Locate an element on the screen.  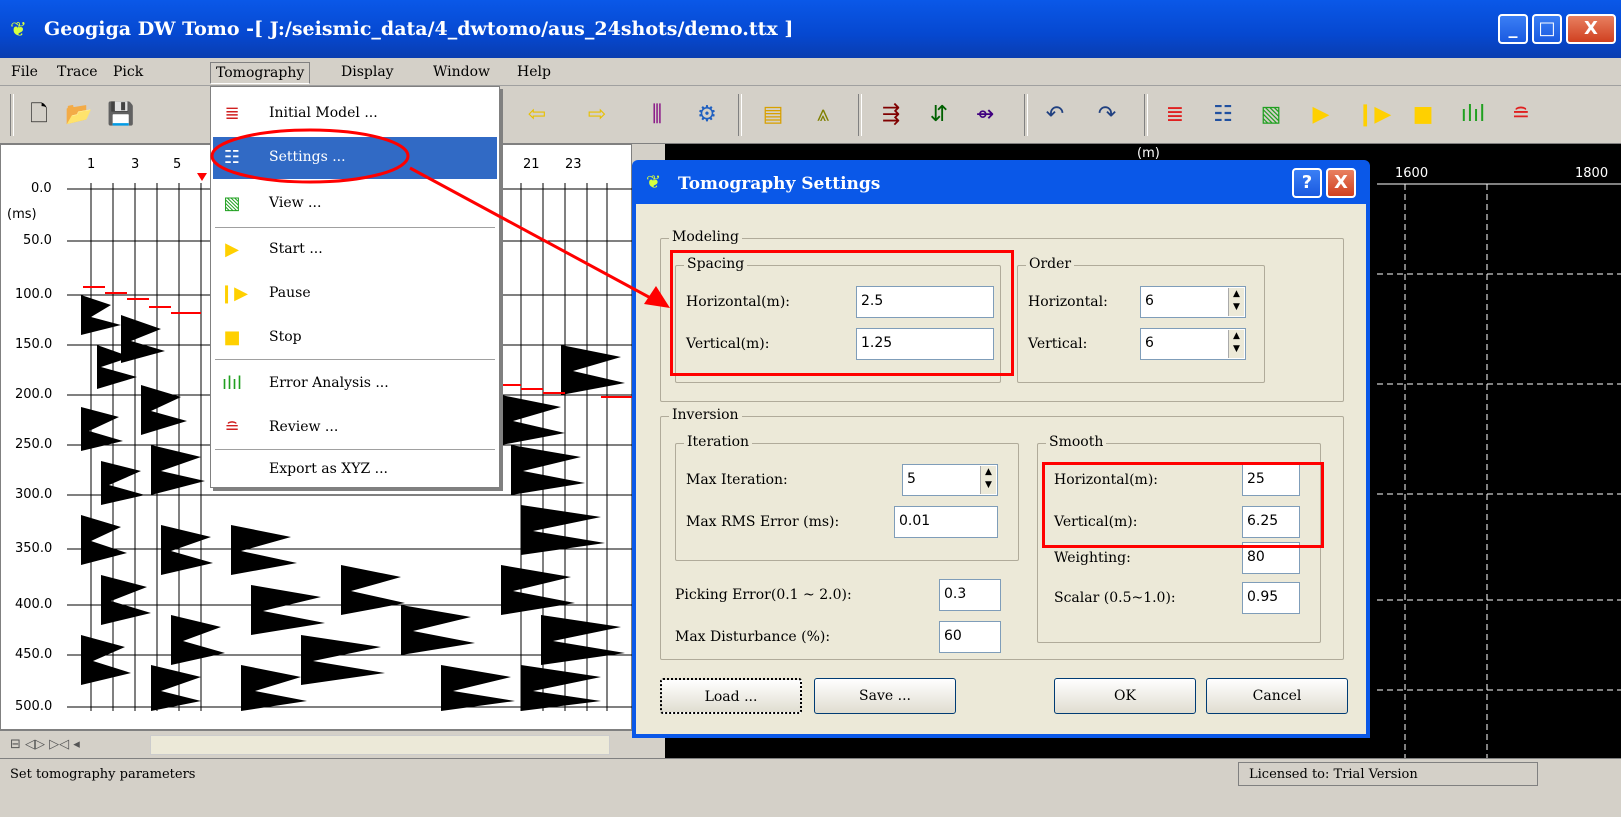
spacing-label: Spacing is located at coordinates (716, 264).